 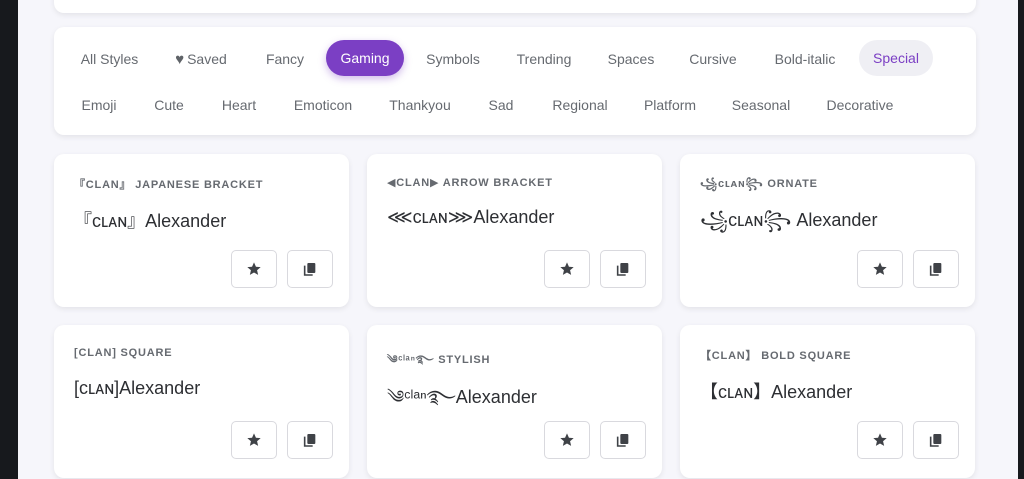 I want to click on style-card-label: [CLAN] Square, so click(x=123, y=353).